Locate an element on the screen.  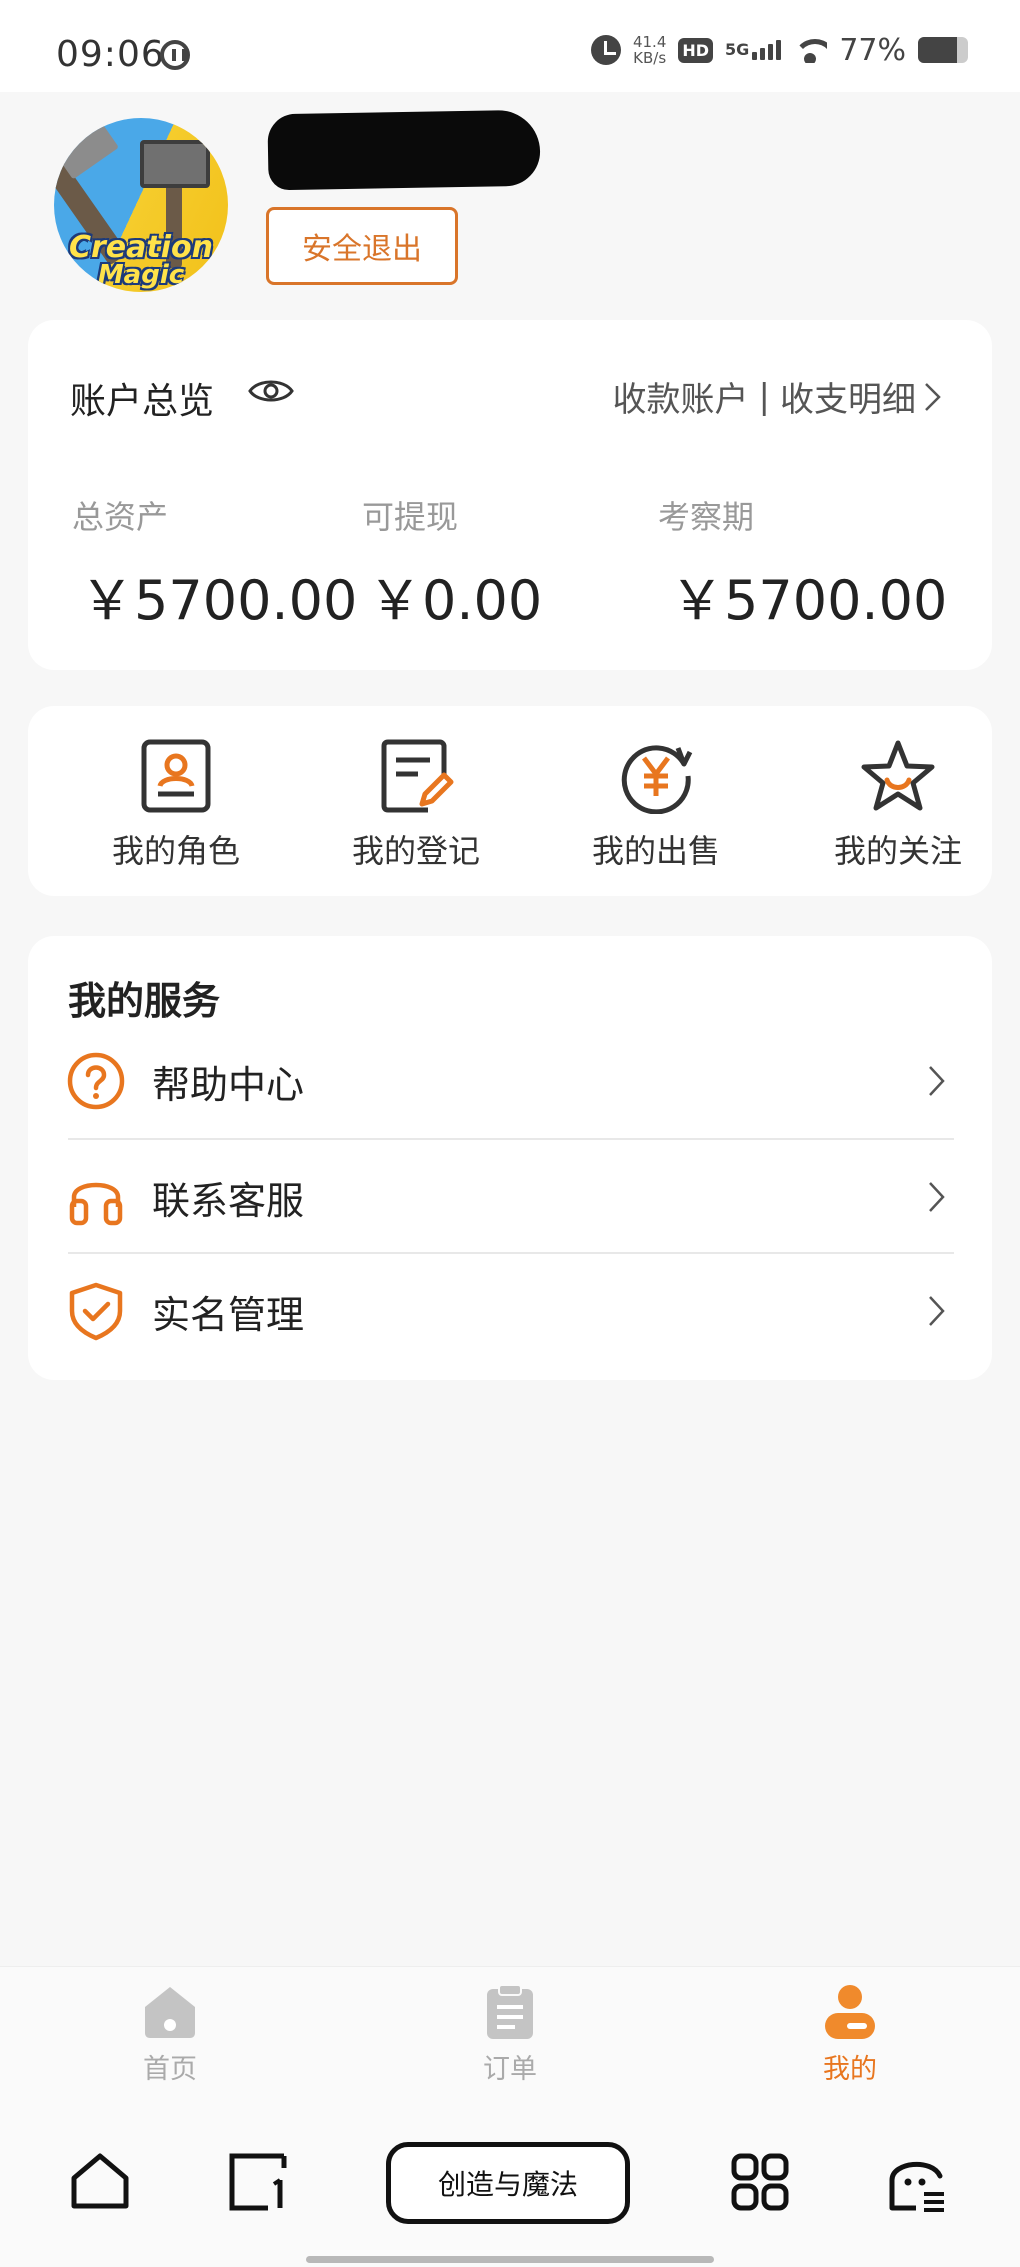
system-home-icon is located at coordinates (100, 2182).